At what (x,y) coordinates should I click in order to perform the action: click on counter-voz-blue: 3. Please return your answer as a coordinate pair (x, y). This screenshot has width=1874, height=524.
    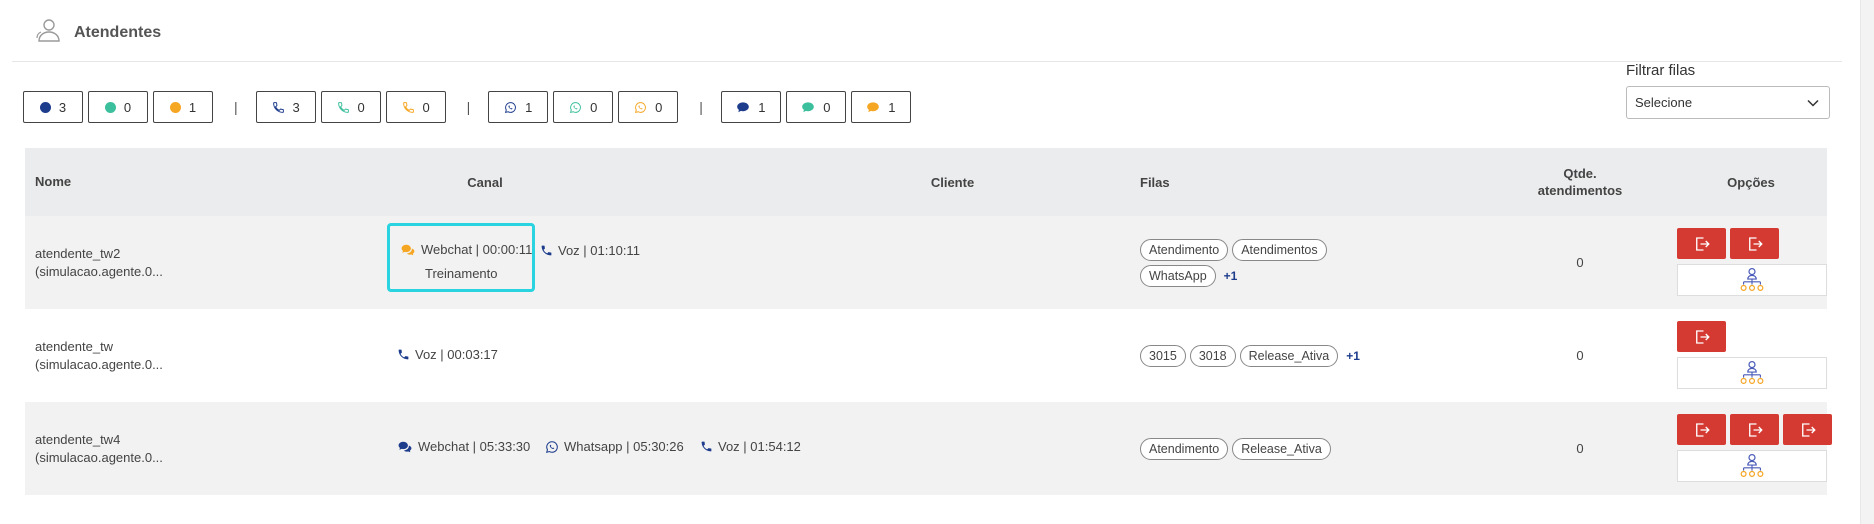
    Looking at the image, I should click on (285, 107).